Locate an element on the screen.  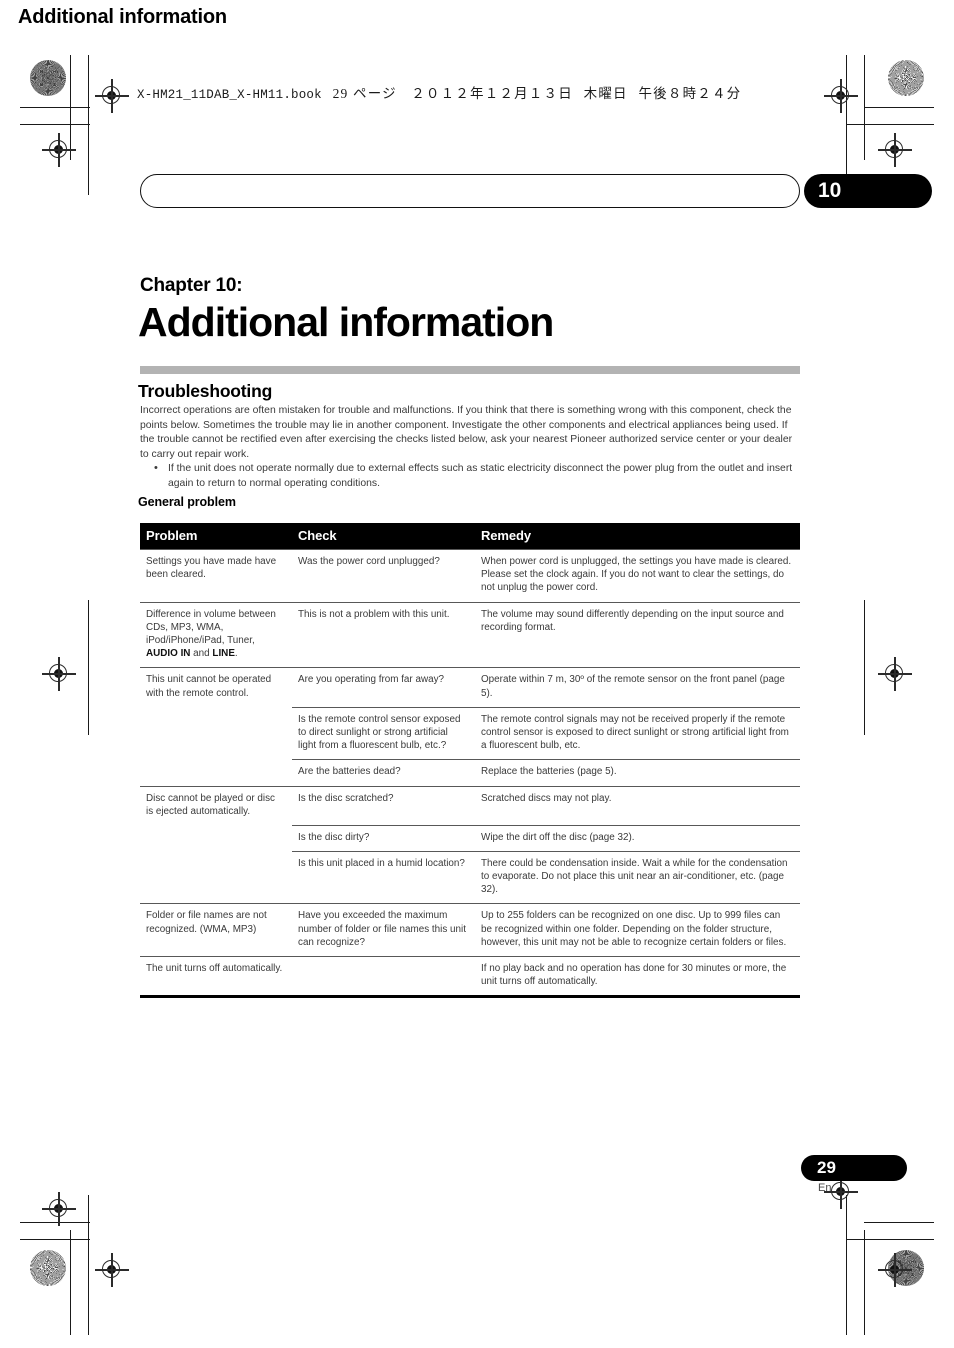
chapter-label: Chapter 10: is located at coordinates (191, 285).